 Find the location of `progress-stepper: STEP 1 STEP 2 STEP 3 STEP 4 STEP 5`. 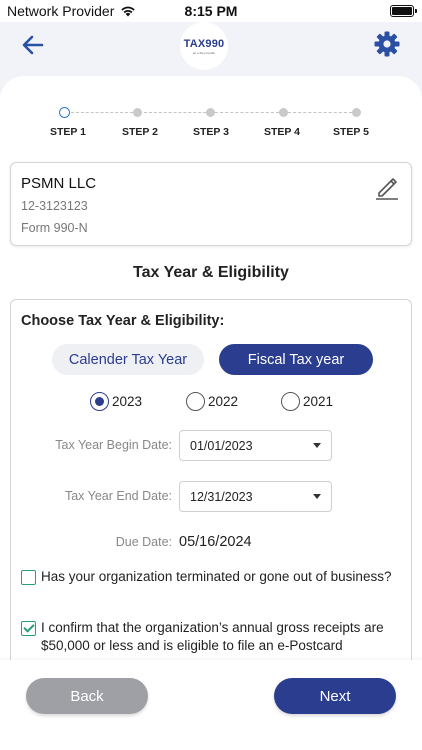

progress-stepper: STEP 1 STEP 2 STEP 3 STEP 4 STEP 5 is located at coordinates (211, 126).